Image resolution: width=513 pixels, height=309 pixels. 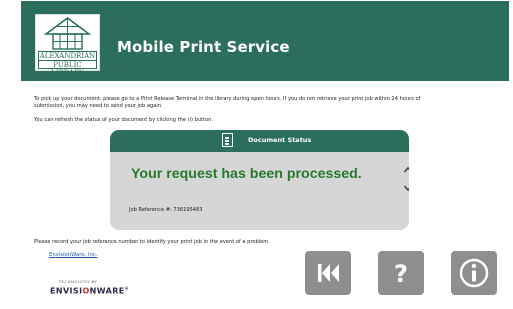 I want to click on logo-text-line1: ALEXANDRIAN, so click(x=67, y=55).